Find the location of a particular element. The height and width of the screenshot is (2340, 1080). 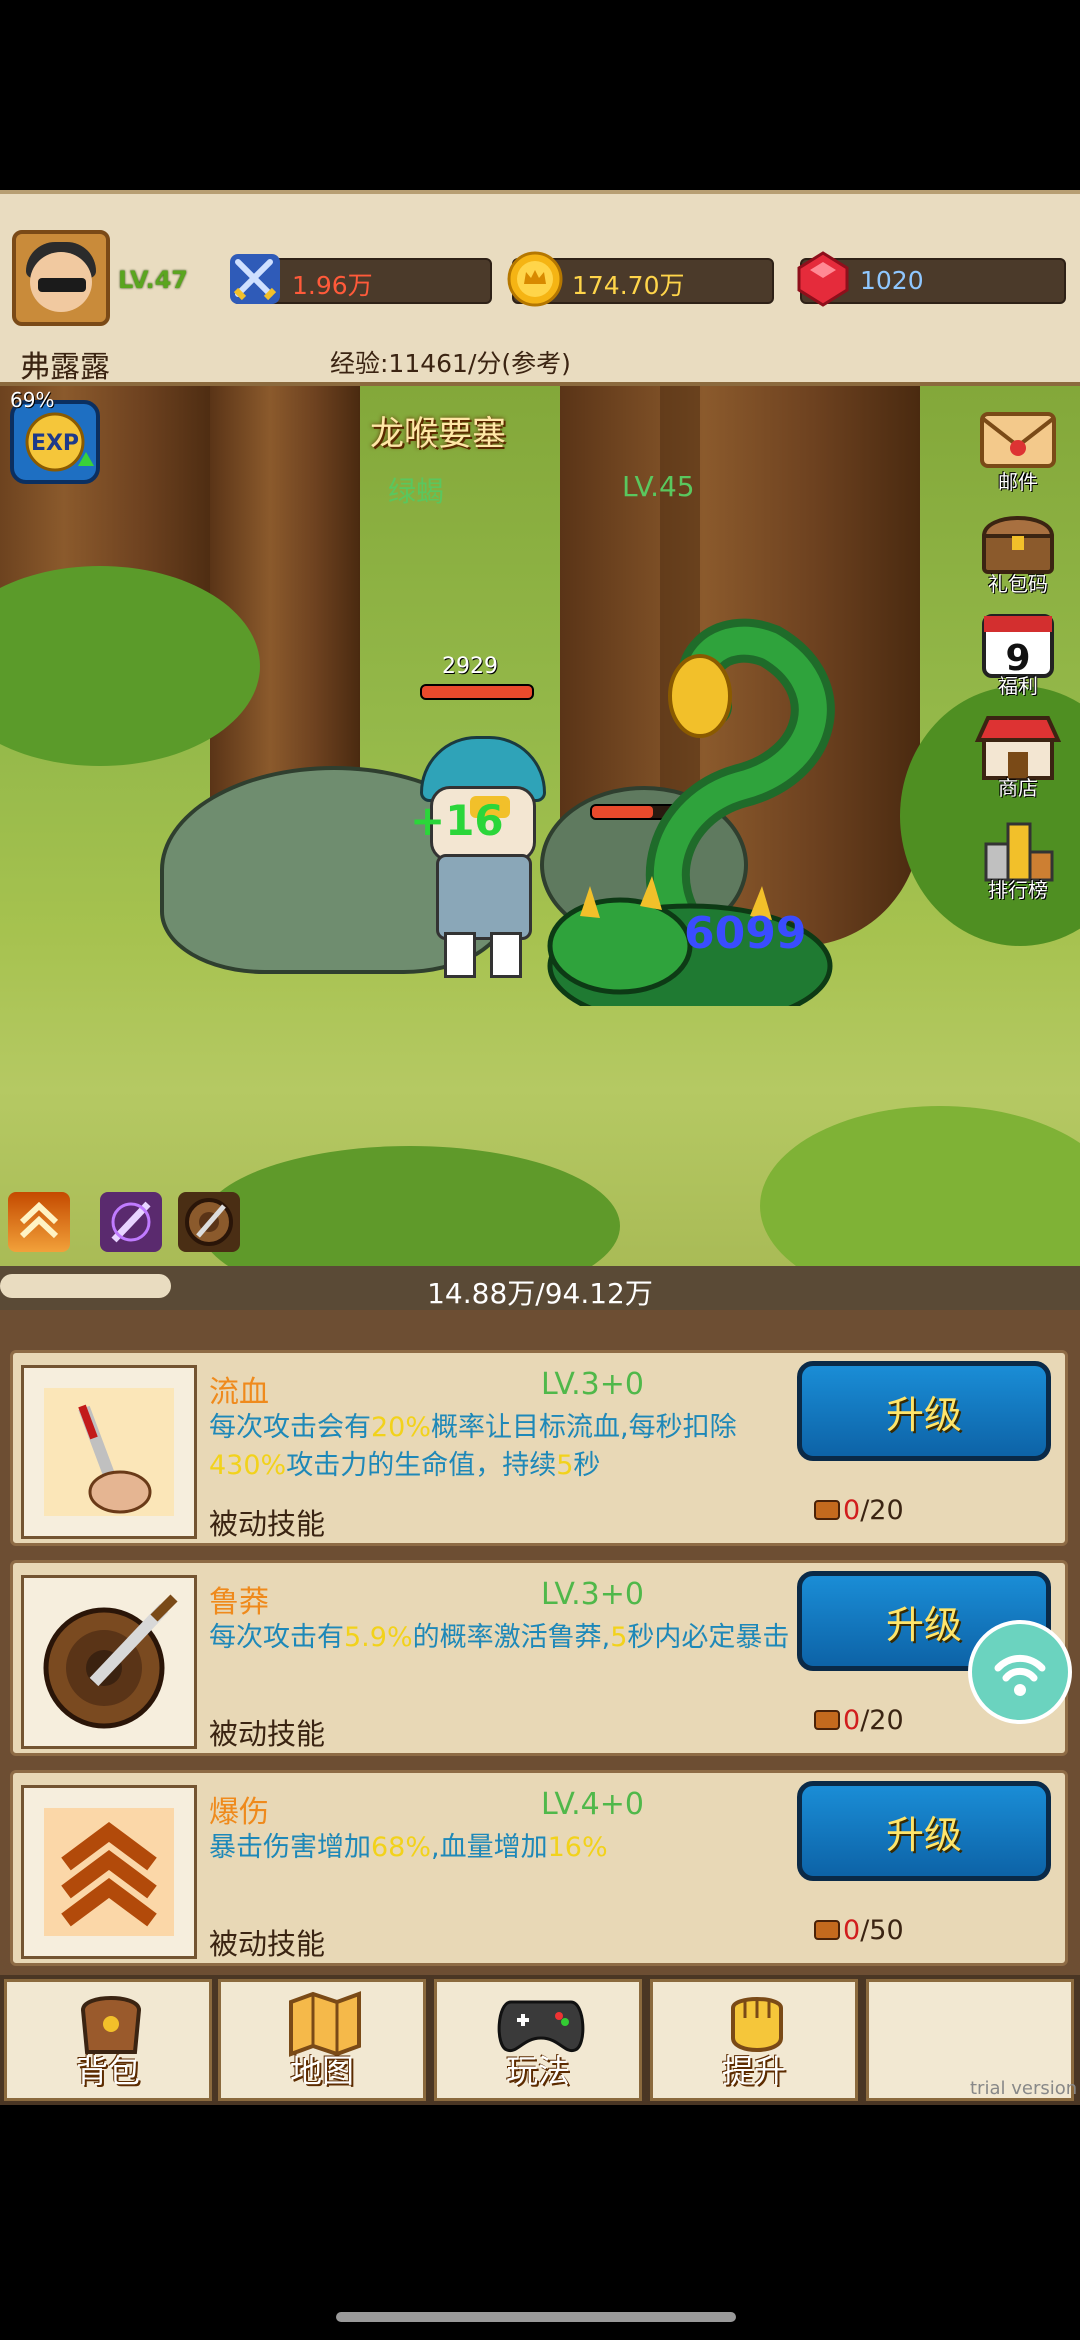

enemy-name: 绿蝎 is located at coordinates (416, 491).